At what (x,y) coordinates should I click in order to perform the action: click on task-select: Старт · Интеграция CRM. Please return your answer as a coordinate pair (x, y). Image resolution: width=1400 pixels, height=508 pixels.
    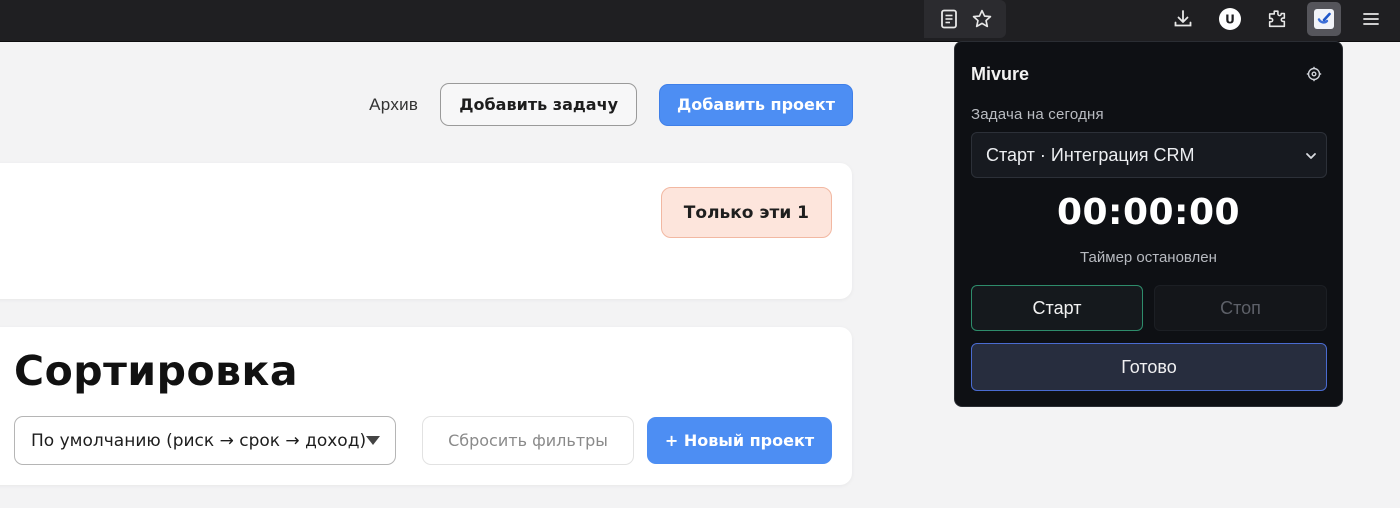
    Looking at the image, I should click on (1149, 155).